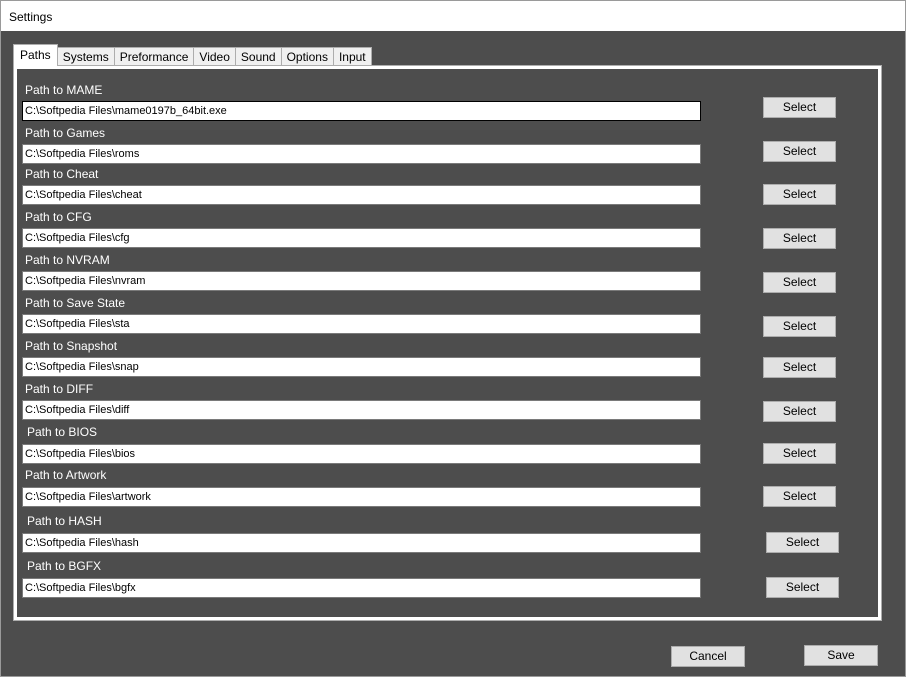 This screenshot has width=906, height=677. Describe the element at coordinates (361, 588) in the screenshot. I see `path-input-bgfx: C:\Softpedia Files\bgfx` at that location.